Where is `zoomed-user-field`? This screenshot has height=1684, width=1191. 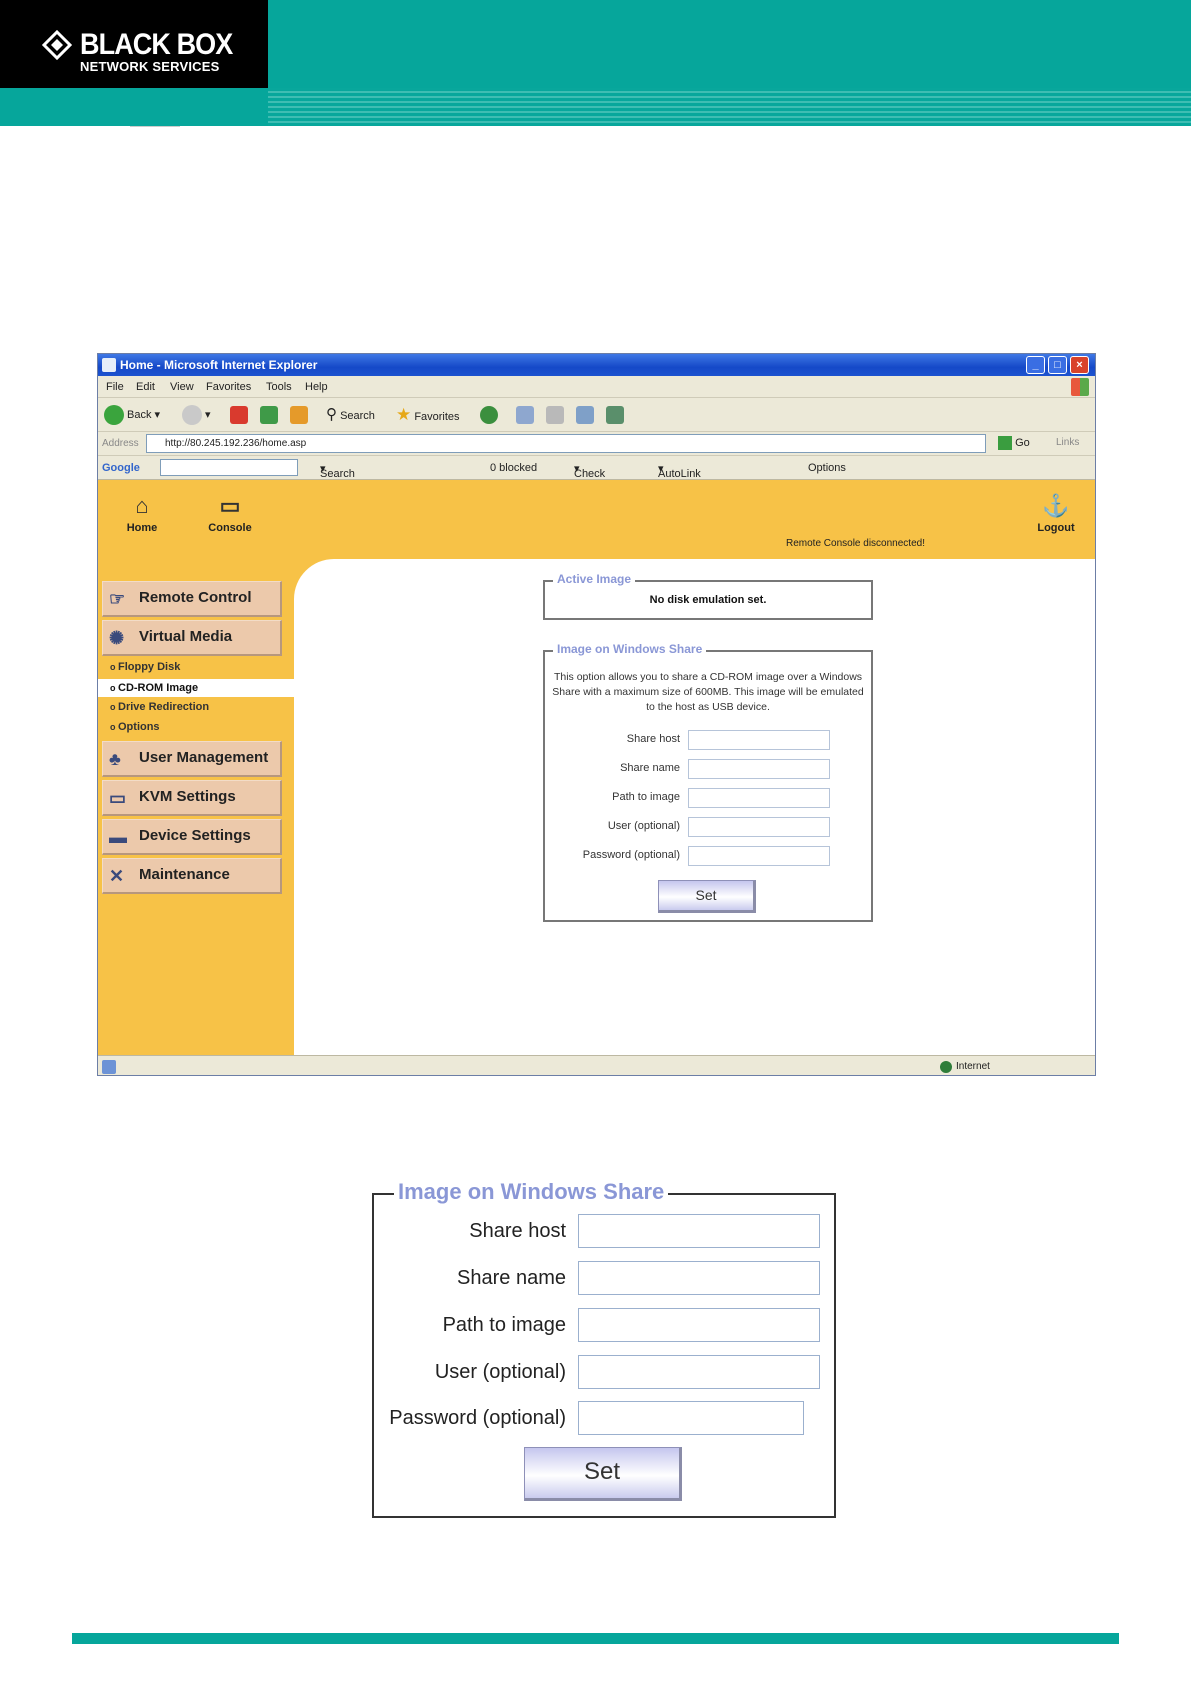
zoomed-user-field is located at coordinates (699, 1372).